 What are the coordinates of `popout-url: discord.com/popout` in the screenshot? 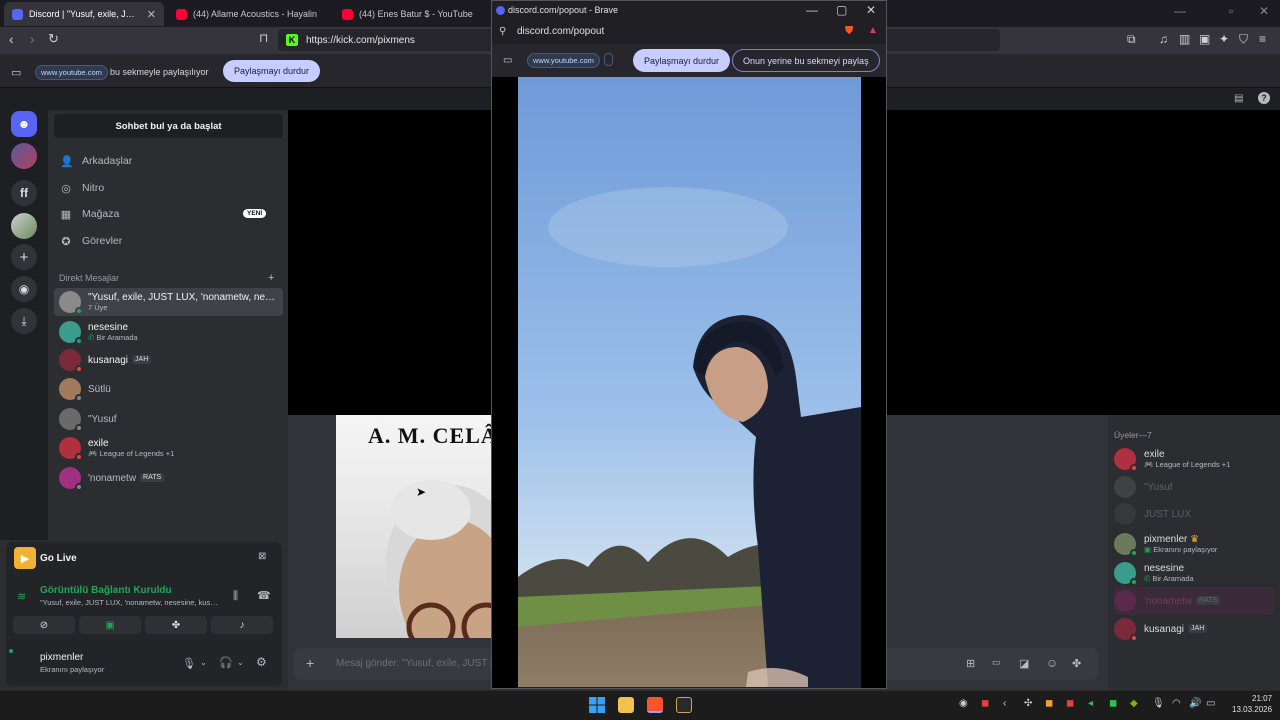 It's located at (560, 31).